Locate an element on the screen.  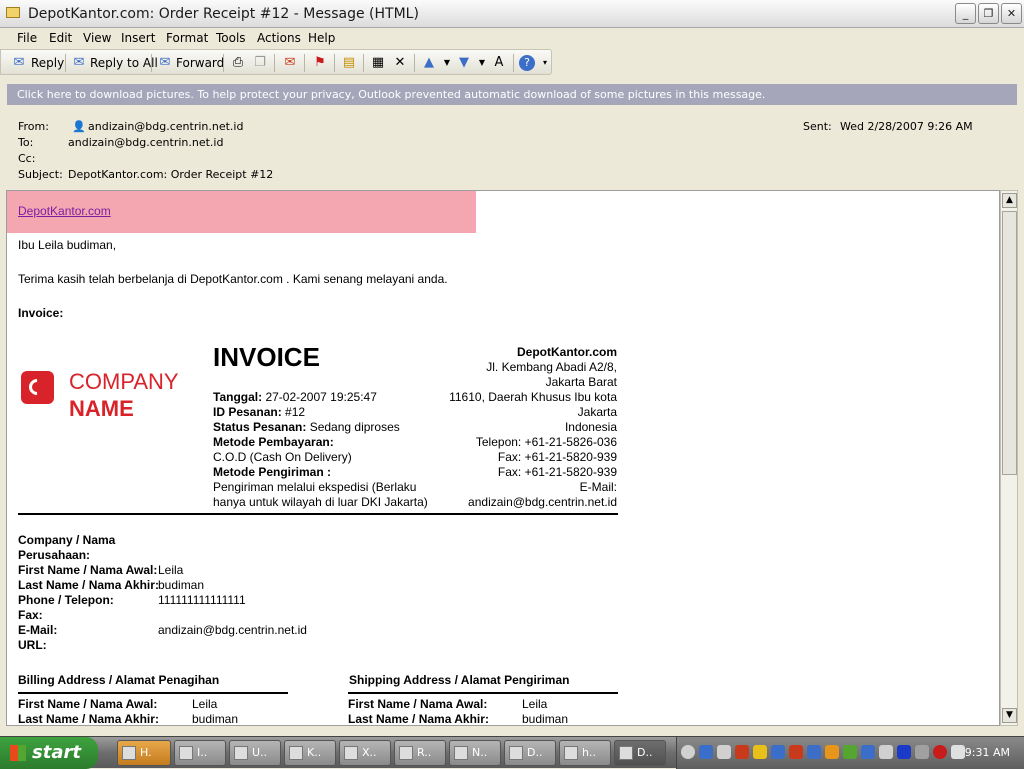
menu-help: Help is located at coordinates (321, 38).